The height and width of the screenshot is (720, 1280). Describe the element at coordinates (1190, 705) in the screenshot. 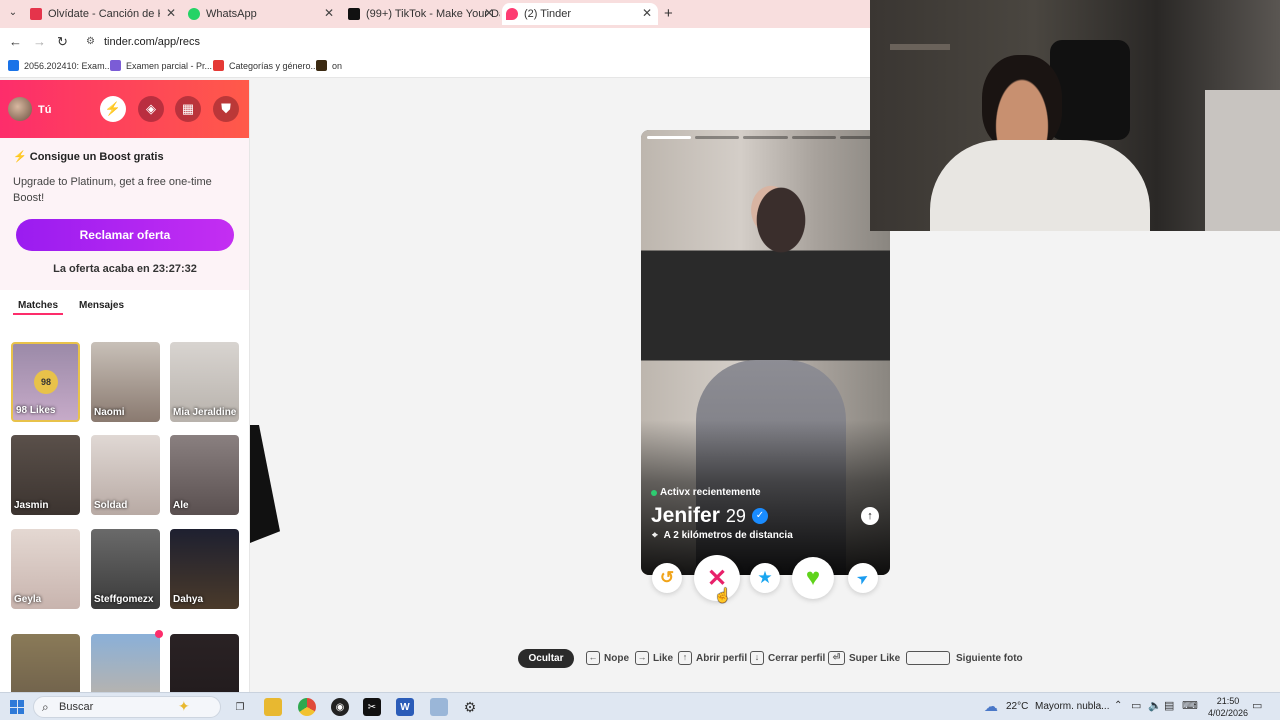

I see `keyboard-icon: ⌨` at that location.